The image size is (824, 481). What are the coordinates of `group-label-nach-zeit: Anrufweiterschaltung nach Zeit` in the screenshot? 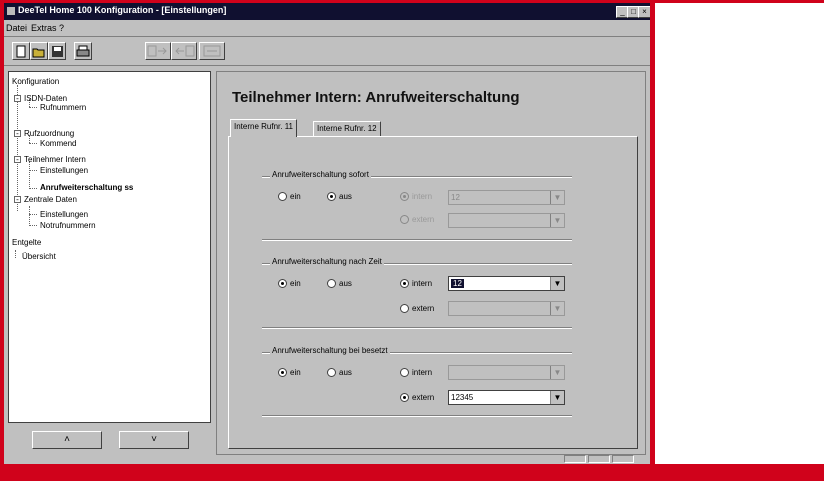 It's located at (327, 261).